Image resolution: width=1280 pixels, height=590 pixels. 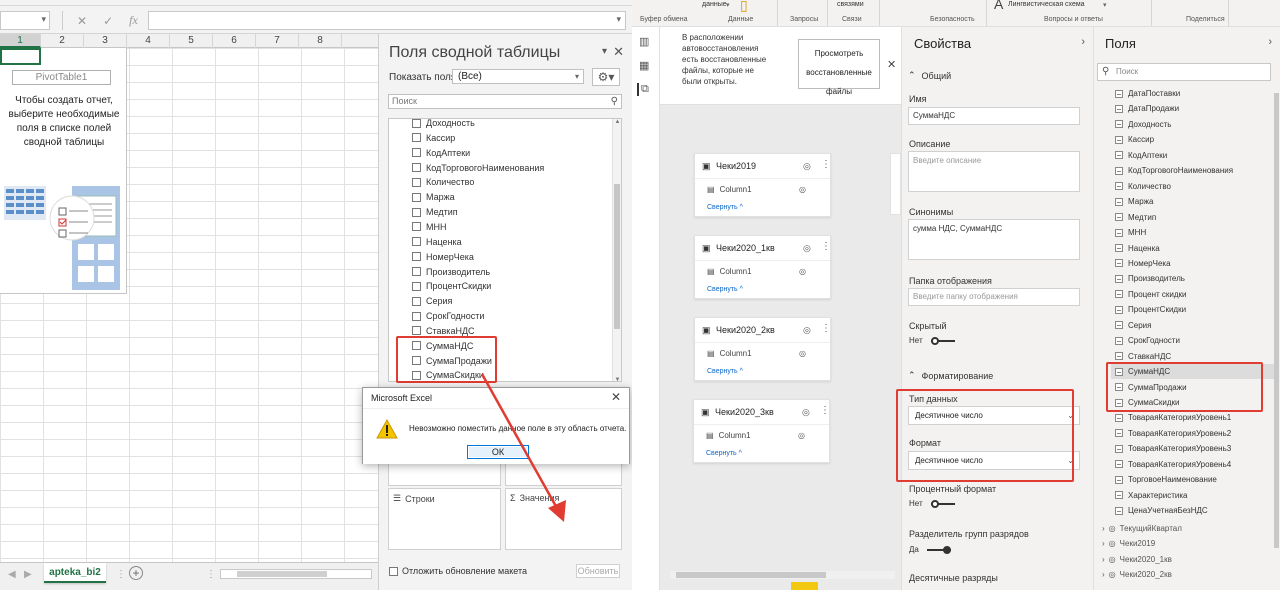 I want to click on table-card: ▣ Чеки2020_3кв ◎ ⋮ ▤ Column1 ◎ Свернуть ^, so click(x=761, y=431).